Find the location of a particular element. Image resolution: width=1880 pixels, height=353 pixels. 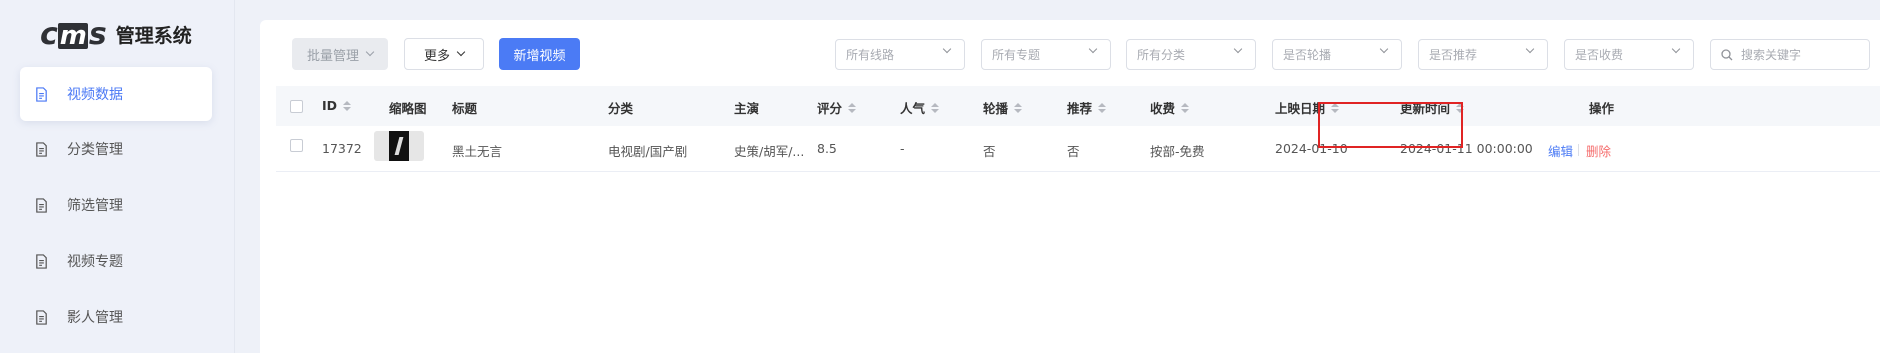

category-select-value: 所有分类 is located at coordinates (1161, 55).